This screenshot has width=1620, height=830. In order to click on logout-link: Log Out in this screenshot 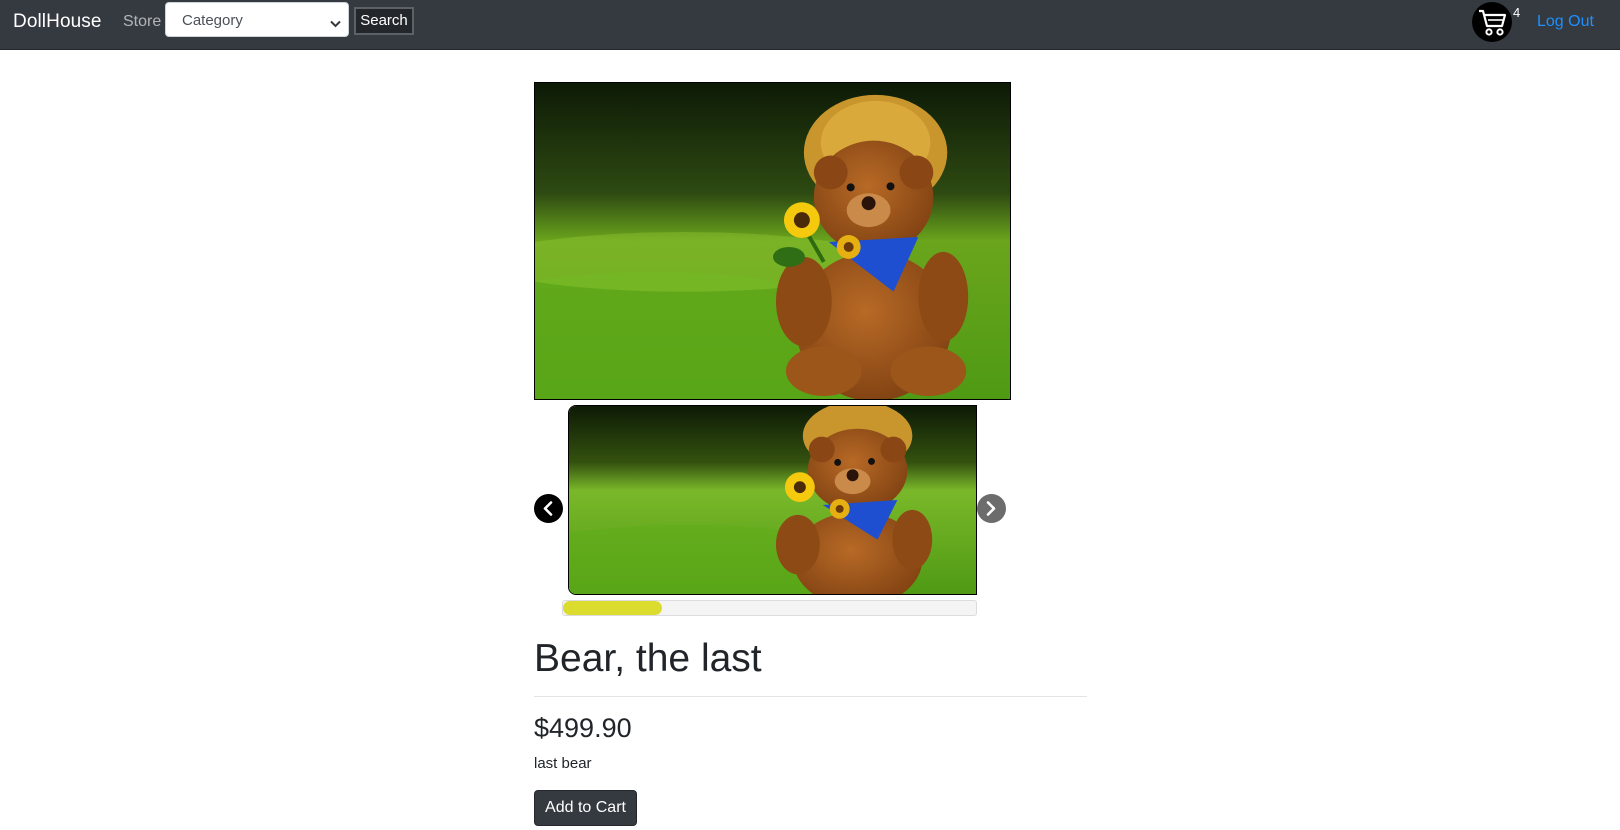, I will do `click(1565, 22)`.